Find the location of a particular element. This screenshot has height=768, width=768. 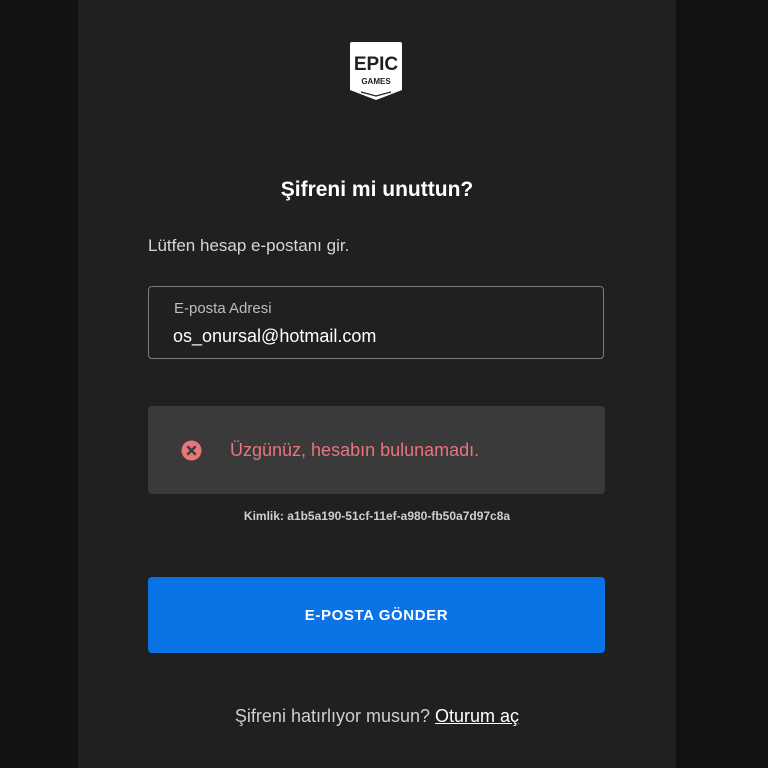

error-x-circle-icon is located at coordinates (191, 450).